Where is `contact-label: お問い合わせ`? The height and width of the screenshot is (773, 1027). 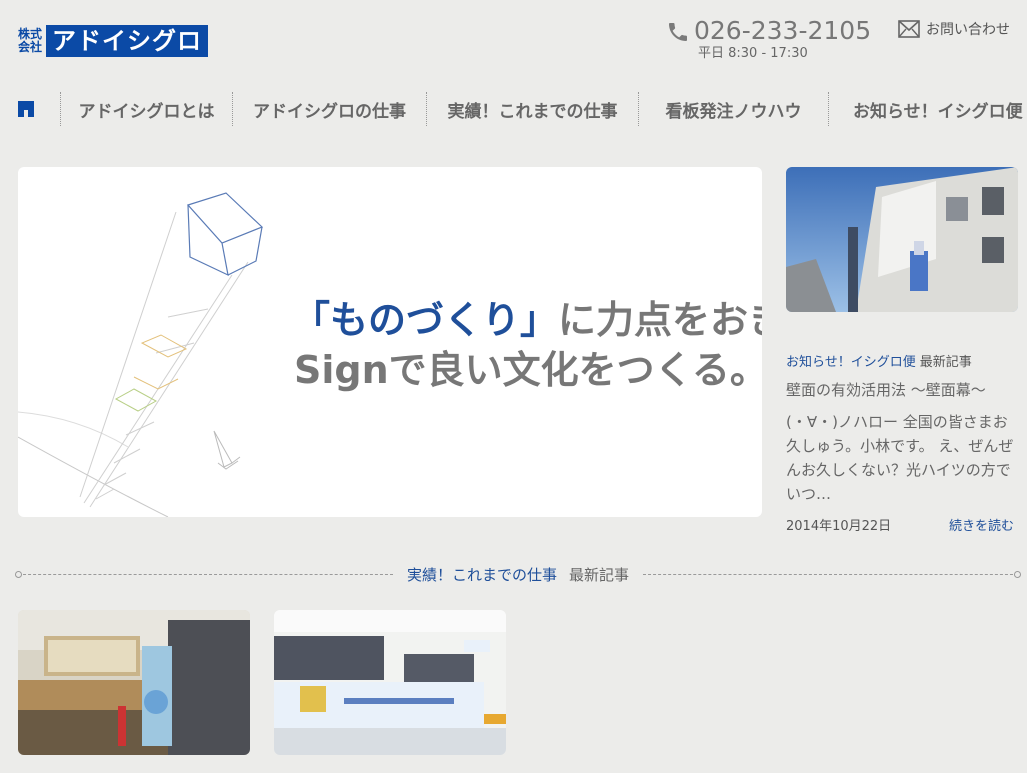 contact-label: お問い合わせ is located at coordinates (968, 30).